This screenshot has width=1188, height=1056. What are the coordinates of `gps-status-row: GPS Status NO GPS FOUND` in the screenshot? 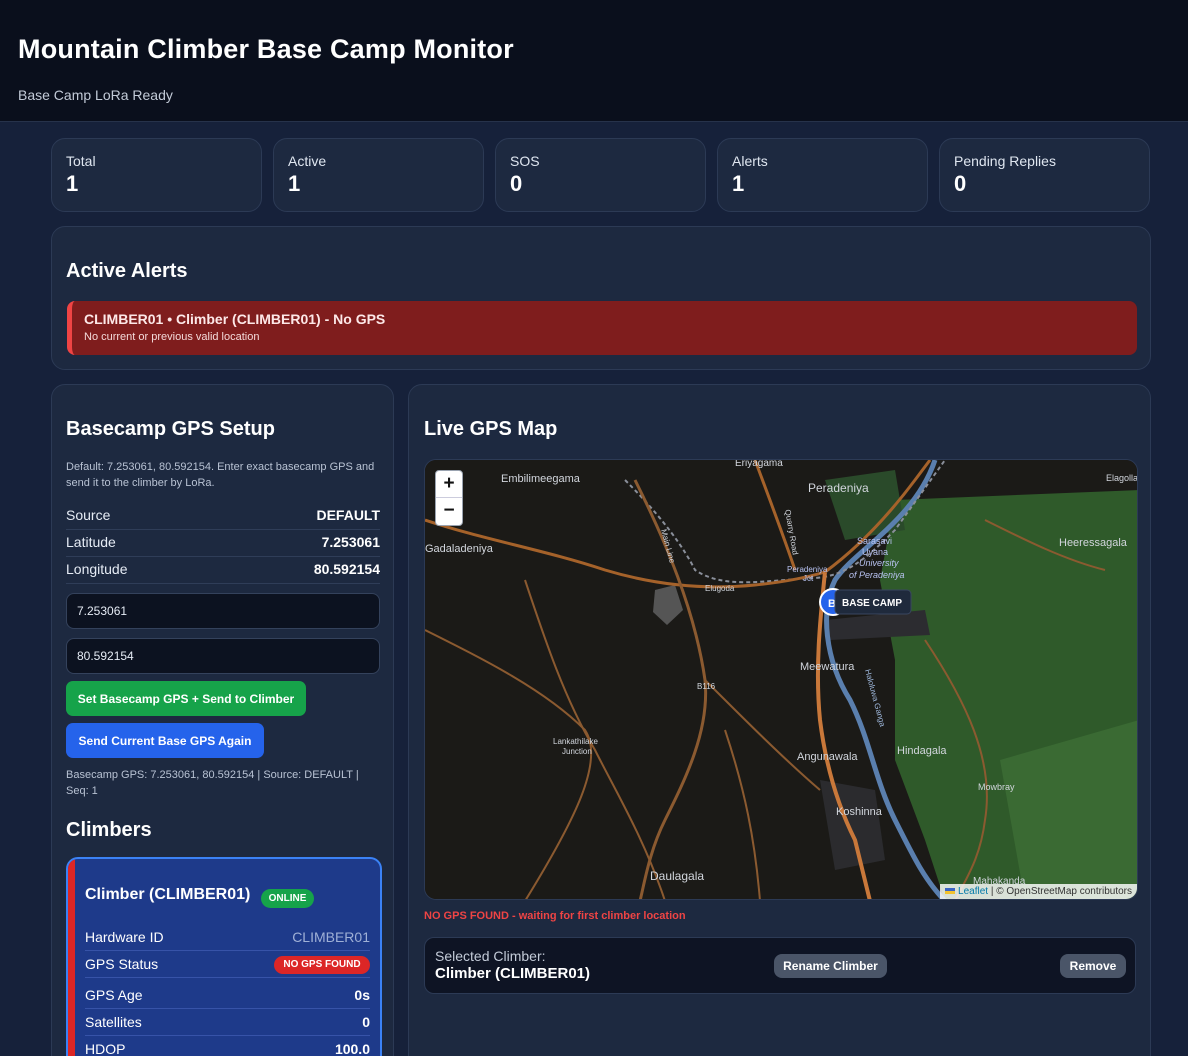 It's located at (227, 964).